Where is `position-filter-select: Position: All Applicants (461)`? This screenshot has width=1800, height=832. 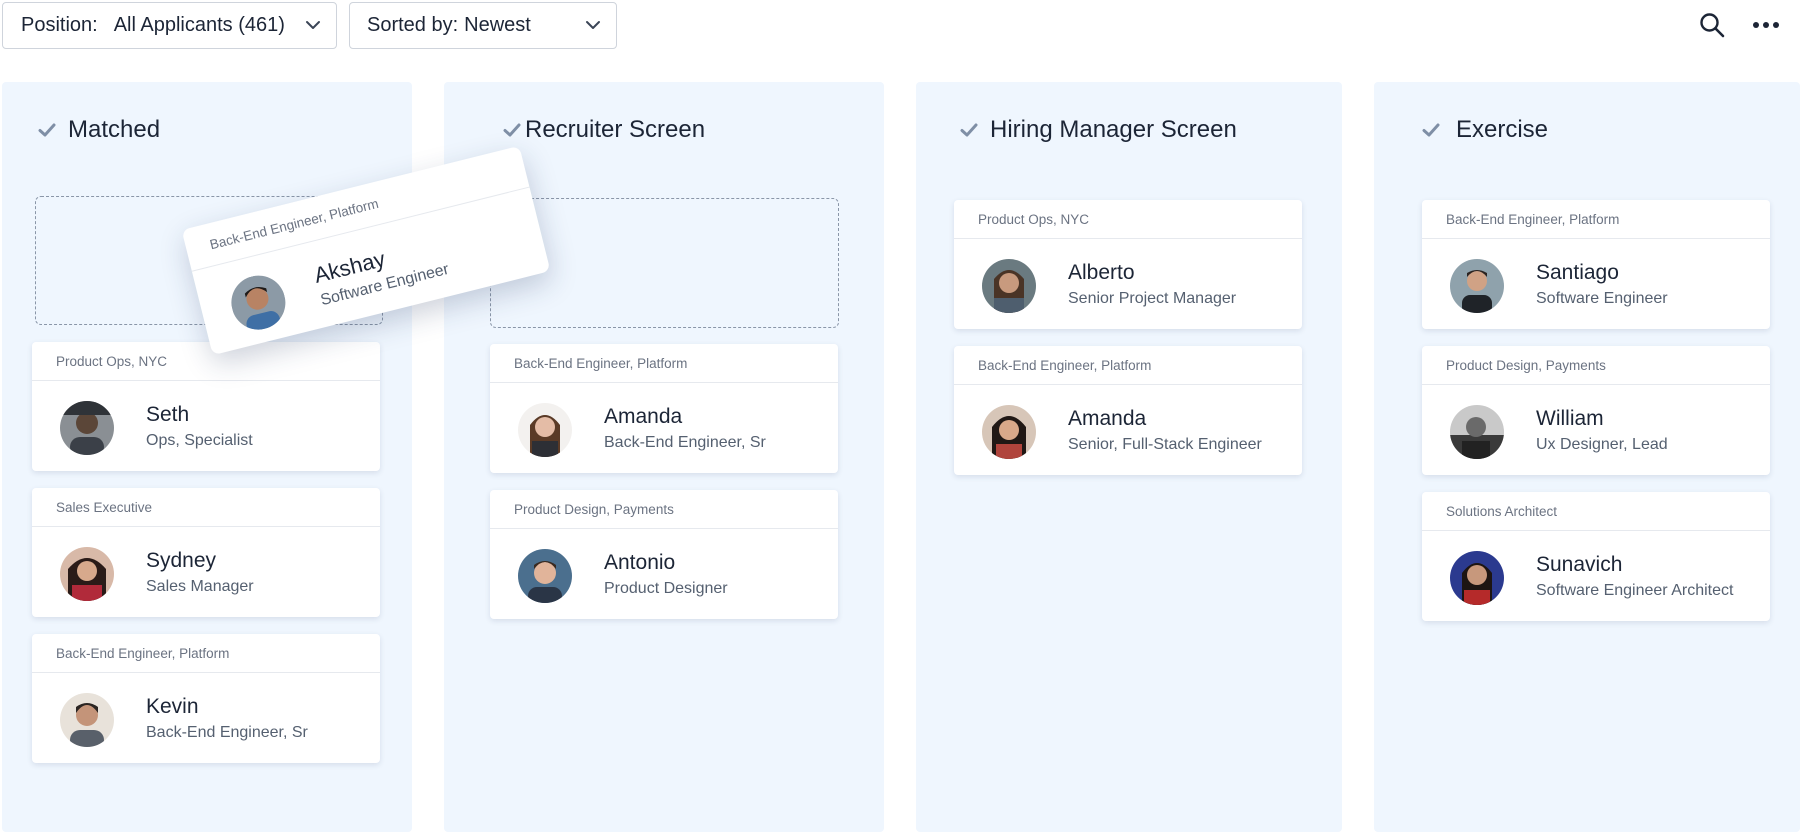
position-filter-select: Position: All Applicants (461) is located at coordinates (169, 25).